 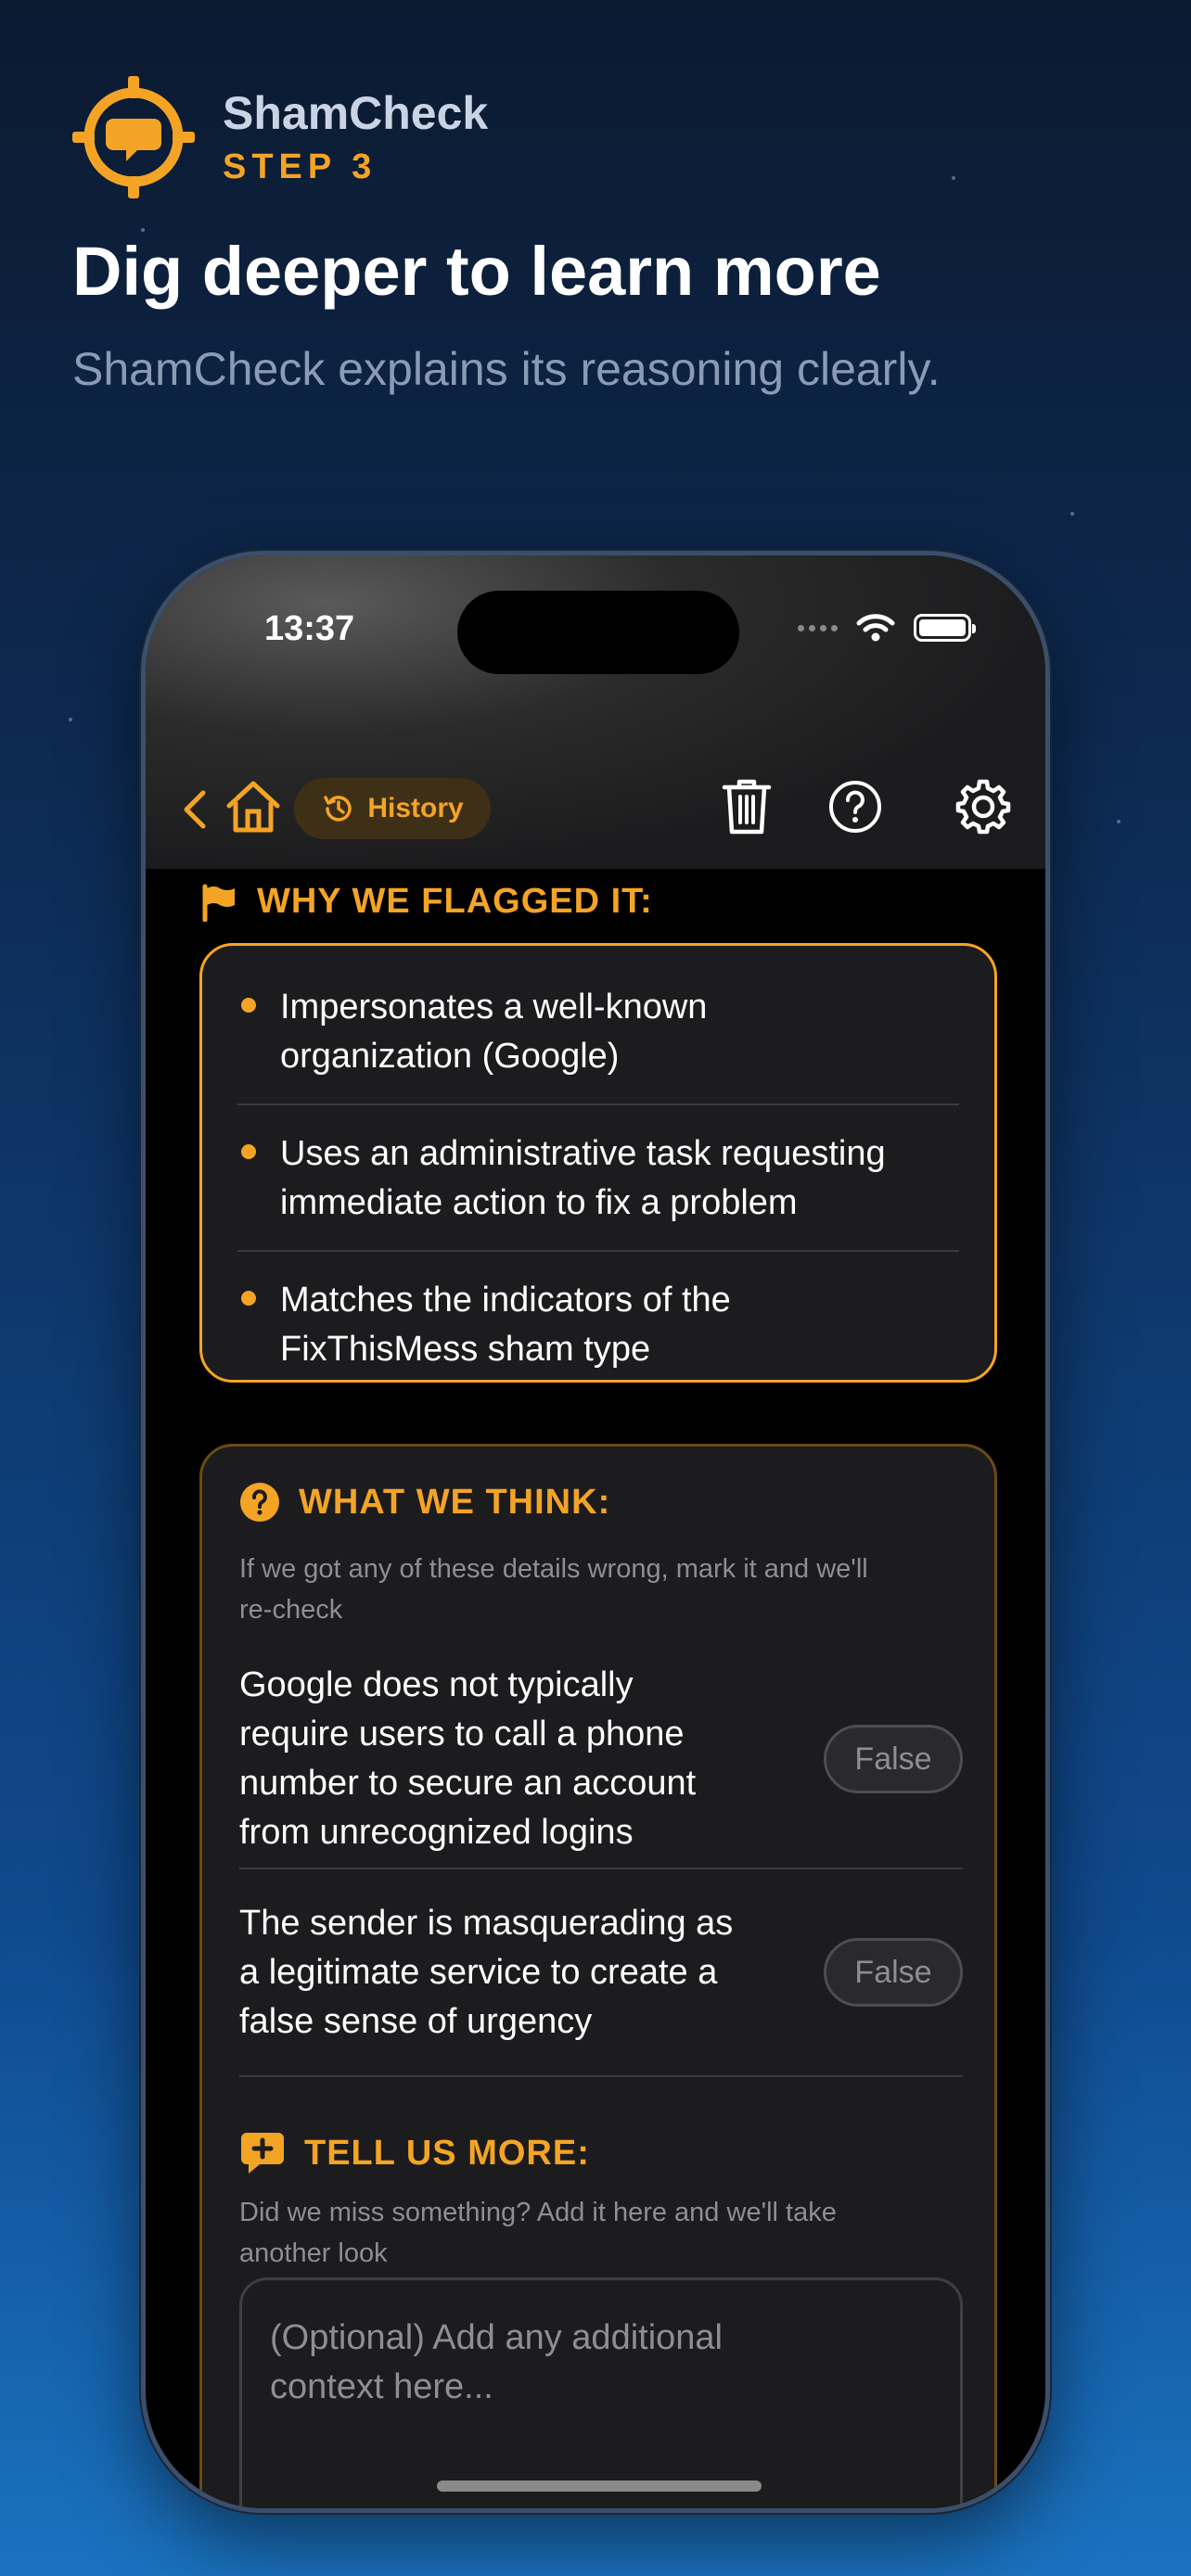 What do you see at coordinates (218, 903) in the screenshot?
I see `flag-icon` at bounding box center [218, 903].